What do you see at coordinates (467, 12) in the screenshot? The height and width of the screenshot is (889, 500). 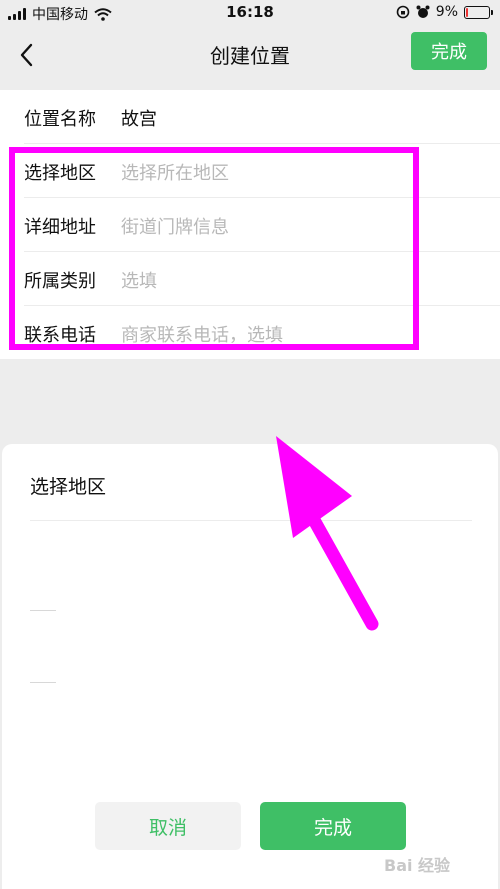 I see `battery-fill` at bounding box center [467, 12].